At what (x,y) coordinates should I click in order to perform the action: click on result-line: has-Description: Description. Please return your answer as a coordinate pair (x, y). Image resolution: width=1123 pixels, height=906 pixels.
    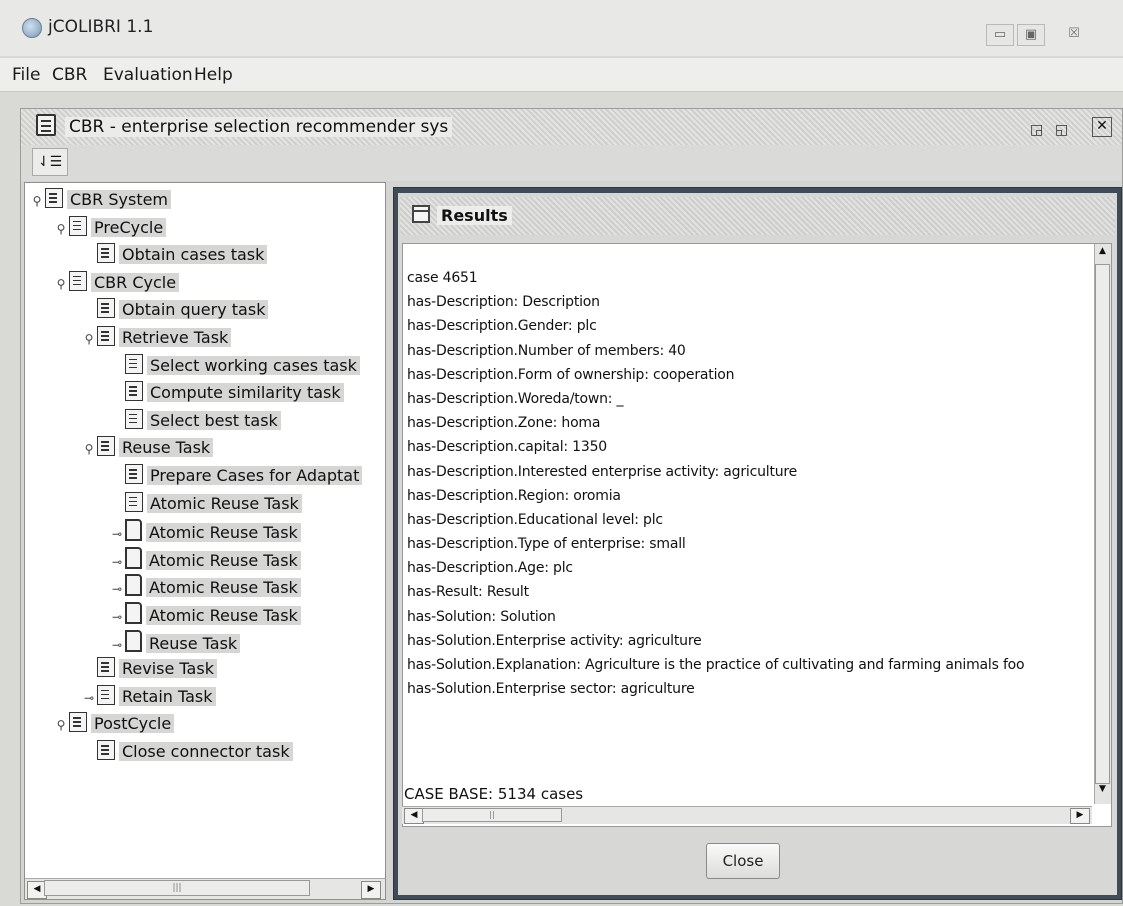
    Looking at the image, I should click on (503, 302).